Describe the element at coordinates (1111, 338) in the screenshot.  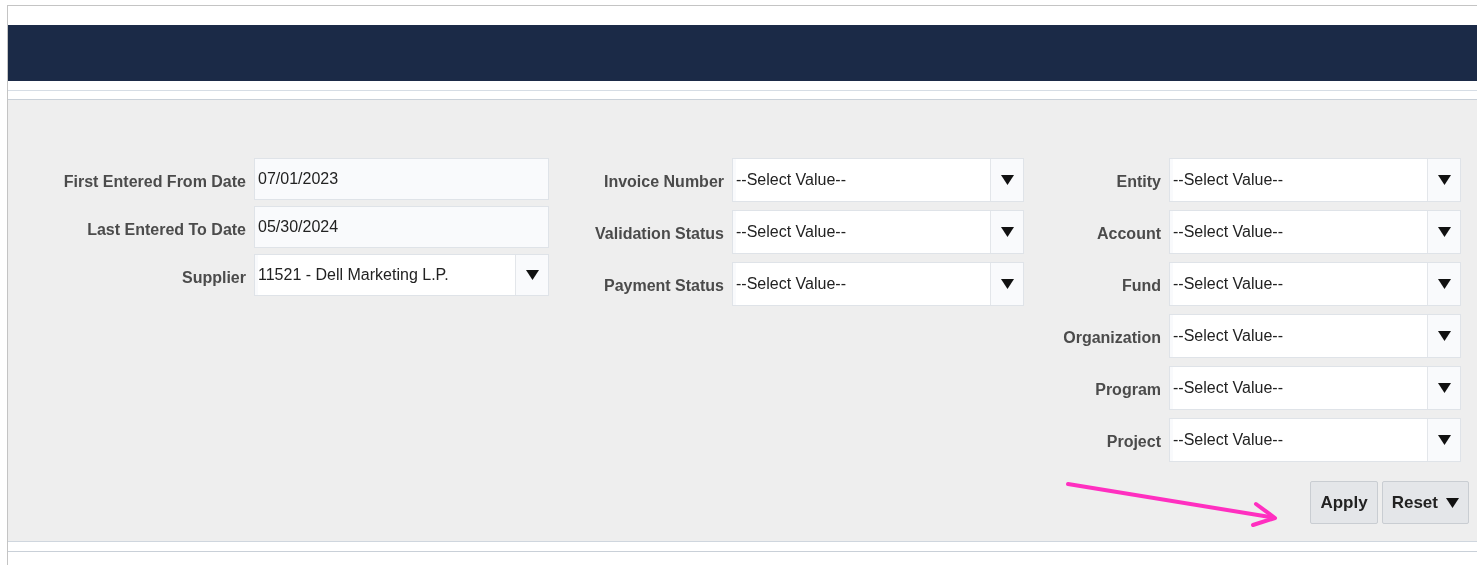
I see `field-label: Organization` at that location.